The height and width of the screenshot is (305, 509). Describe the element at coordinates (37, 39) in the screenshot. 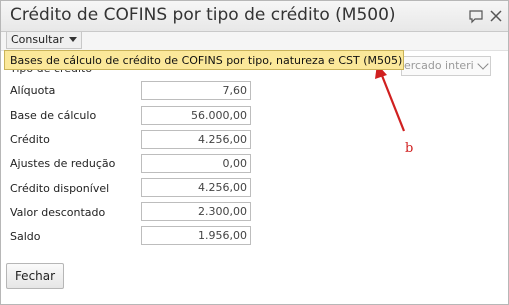

I see `consultar-label: Consultar` at that location.